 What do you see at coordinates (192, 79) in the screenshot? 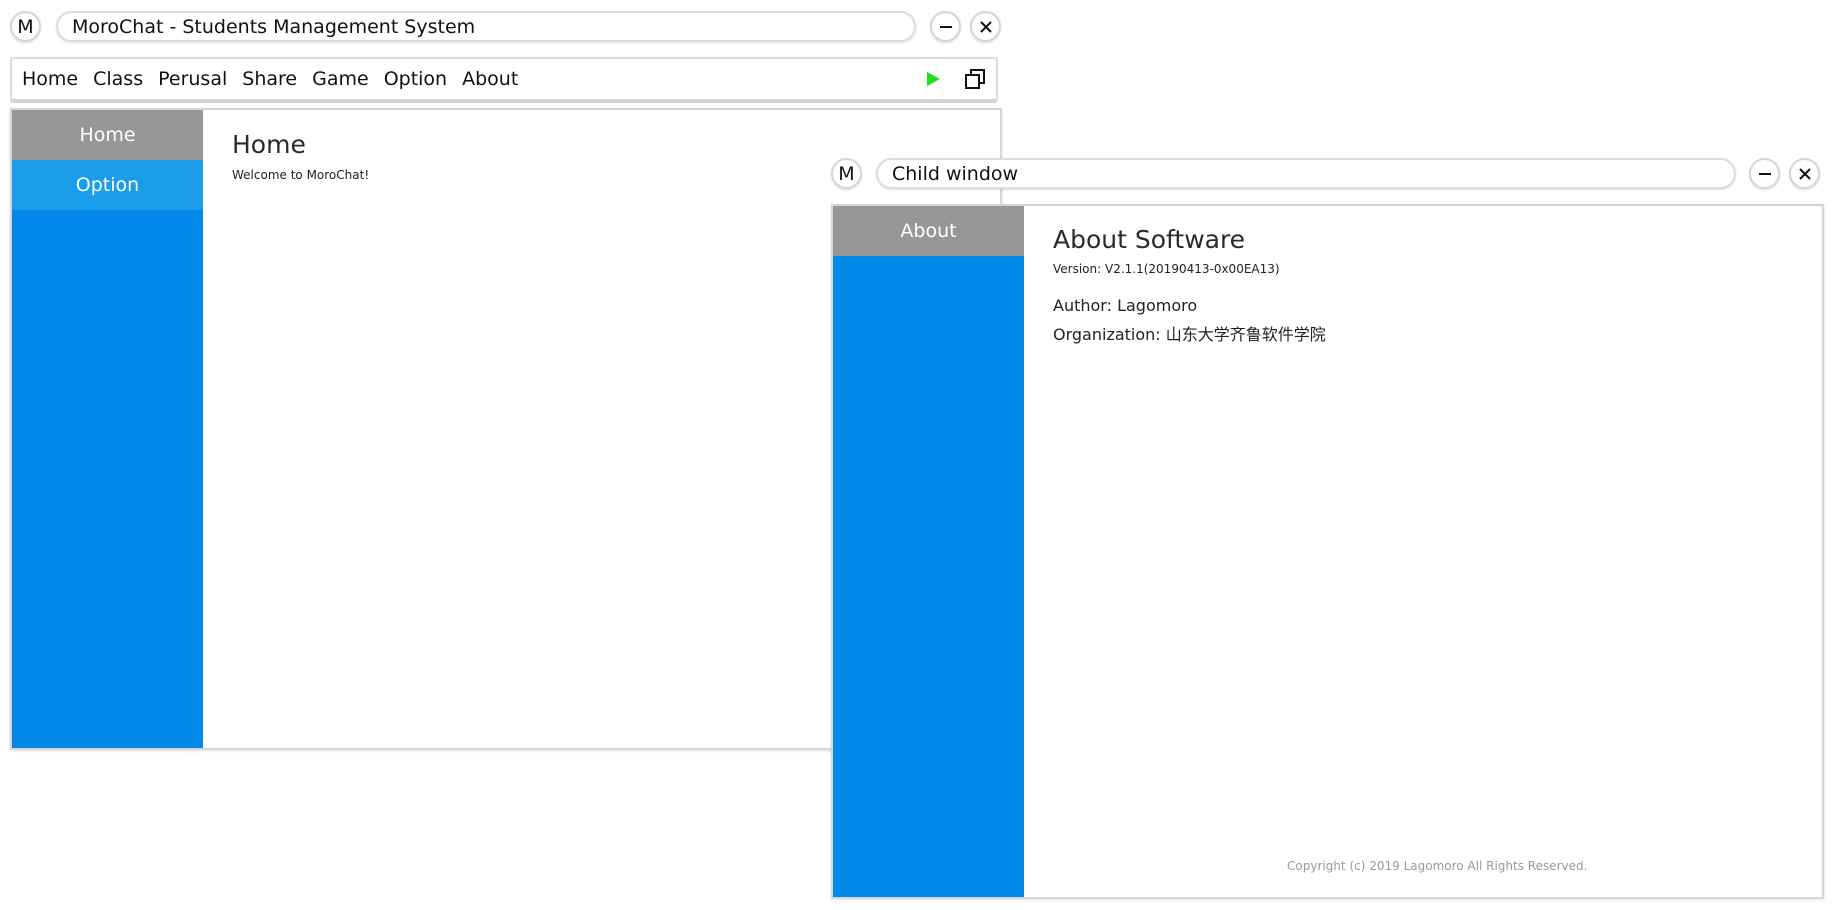
I see `menu-item-perusal: Perusal` at bounding box center [192, 79].